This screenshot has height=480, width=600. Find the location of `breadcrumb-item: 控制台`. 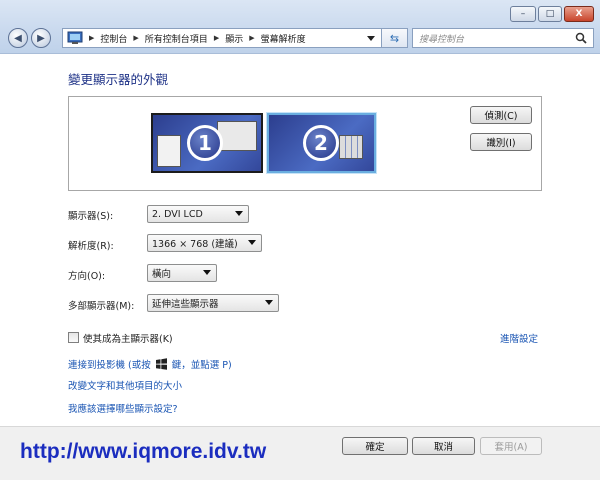

breadcrumb-item: 控制台 is located at coordinates (113, 38).